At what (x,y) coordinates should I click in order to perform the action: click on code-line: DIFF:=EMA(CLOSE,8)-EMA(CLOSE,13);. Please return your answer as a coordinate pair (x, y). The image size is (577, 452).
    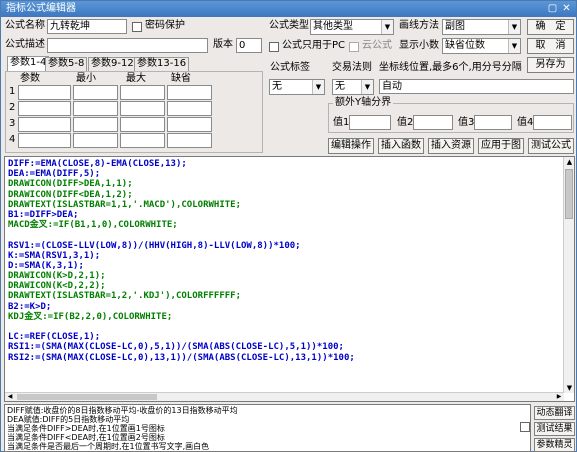
    Looking at the image, I should click on (284, 164).